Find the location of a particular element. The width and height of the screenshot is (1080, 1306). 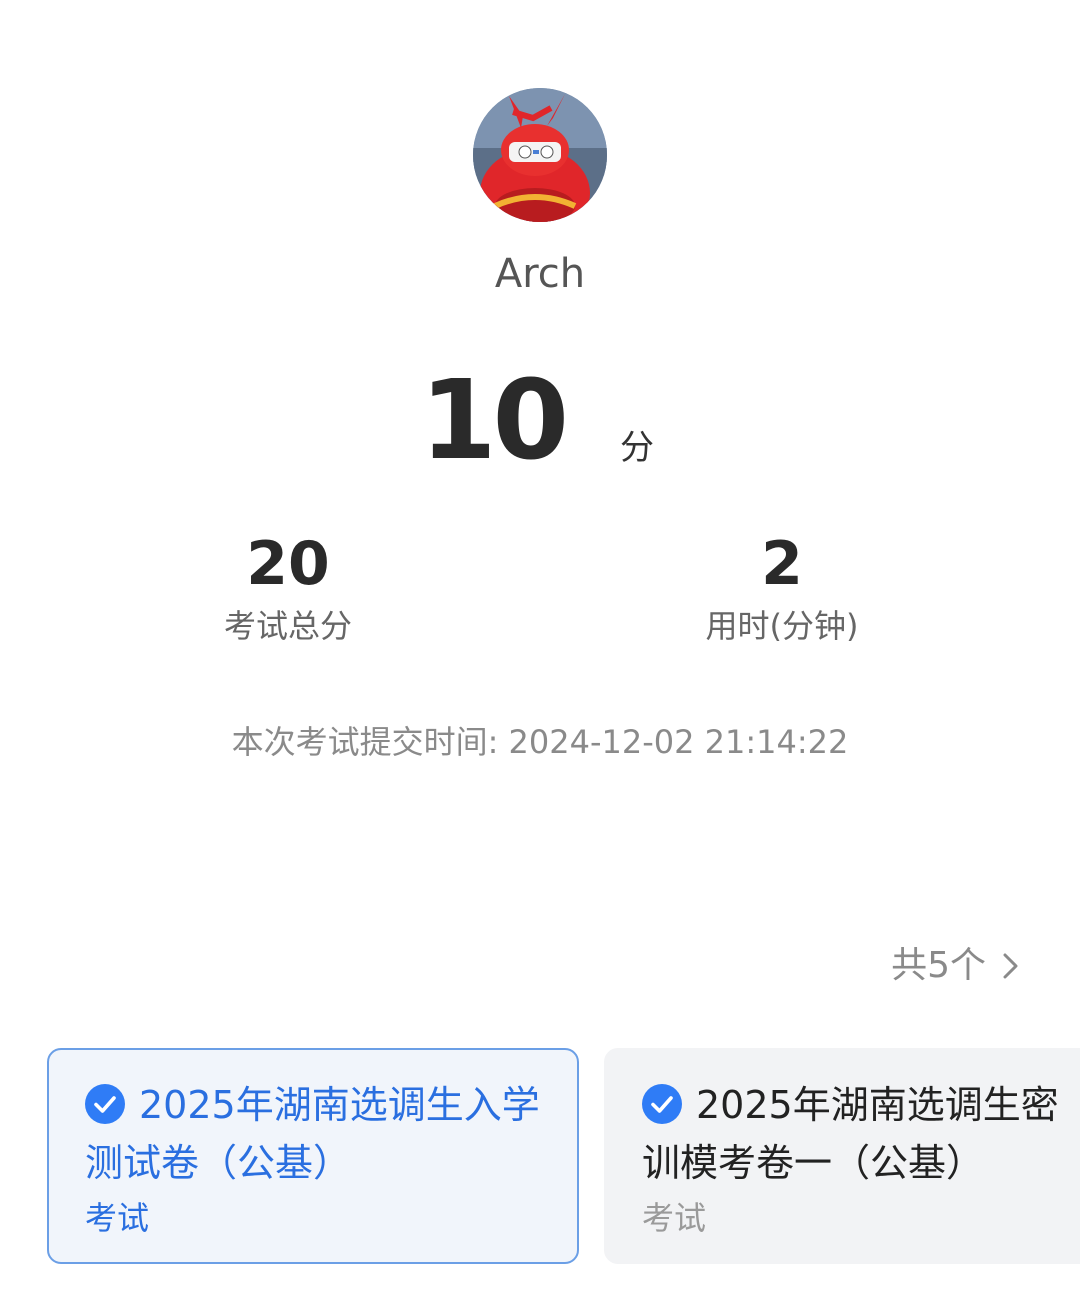

chevron-right-icon is located at coordinates (1010, 966).